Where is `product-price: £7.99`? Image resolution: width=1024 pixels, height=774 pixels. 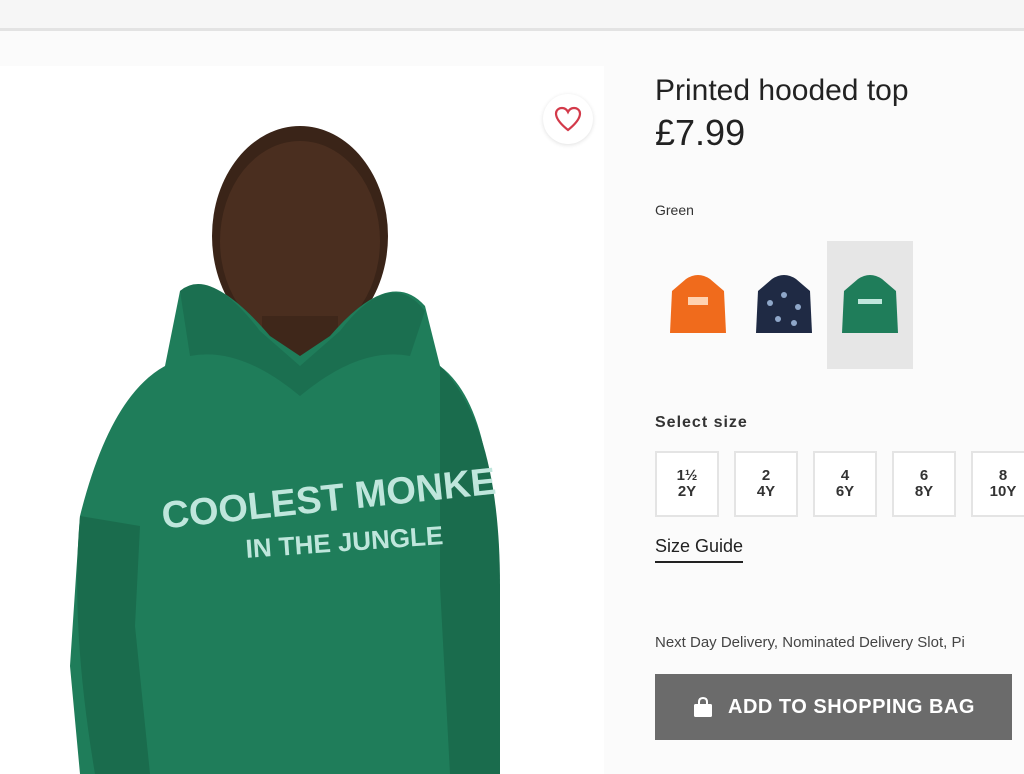 product-price: £7.99 is located at coordinates (700, 132).